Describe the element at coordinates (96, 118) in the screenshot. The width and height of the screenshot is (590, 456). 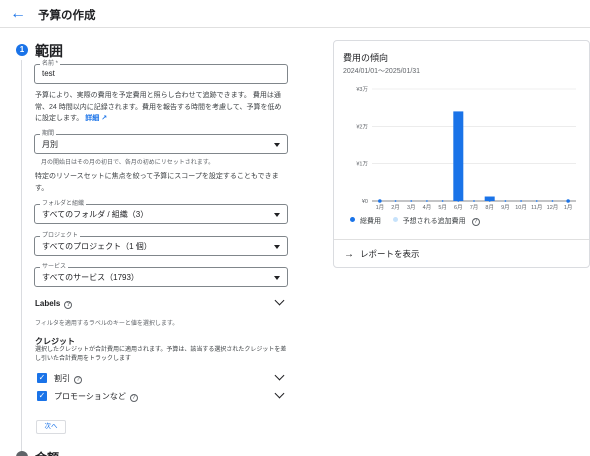
I see `learn-more-link: 詳細 ↗` at that location.